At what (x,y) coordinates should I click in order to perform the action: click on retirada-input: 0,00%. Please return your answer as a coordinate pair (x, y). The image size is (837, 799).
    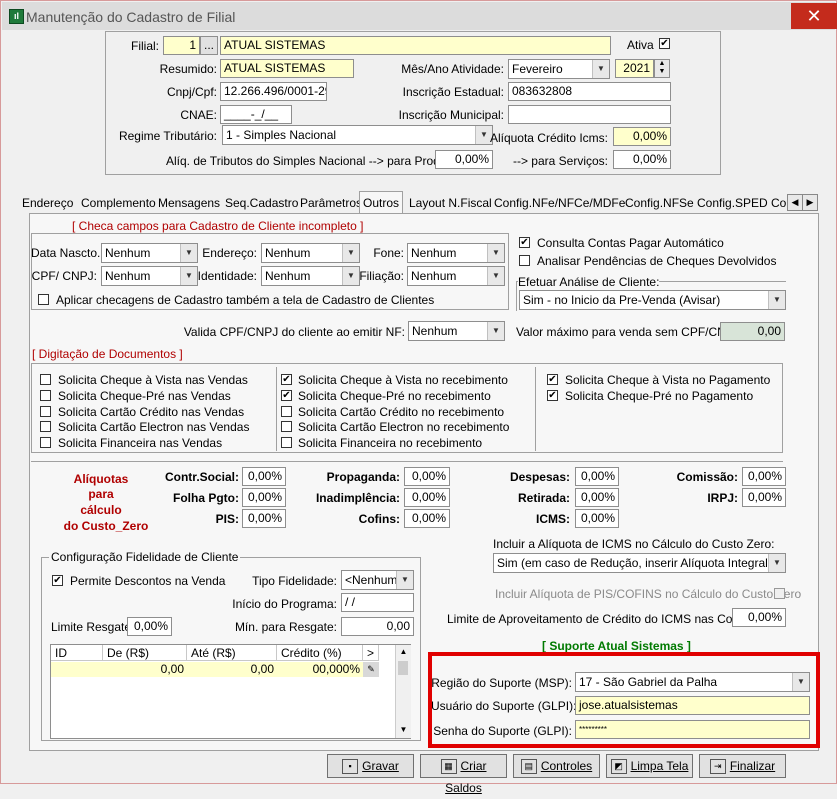
    Looking at the image, I should click on (597, 497).